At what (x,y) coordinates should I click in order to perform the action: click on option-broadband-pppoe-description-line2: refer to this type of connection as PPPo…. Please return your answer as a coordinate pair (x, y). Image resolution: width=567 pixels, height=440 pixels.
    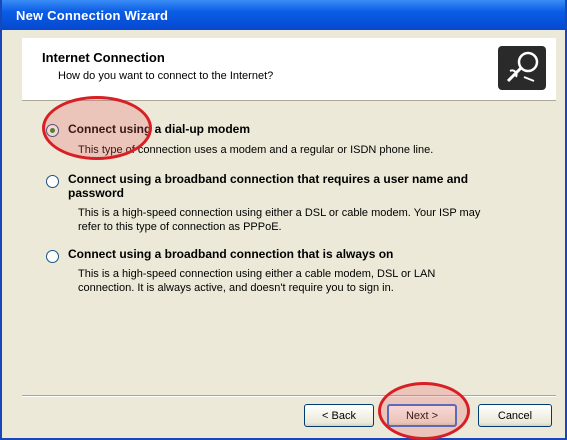
    Looking at the image, I should click on (180, 227).